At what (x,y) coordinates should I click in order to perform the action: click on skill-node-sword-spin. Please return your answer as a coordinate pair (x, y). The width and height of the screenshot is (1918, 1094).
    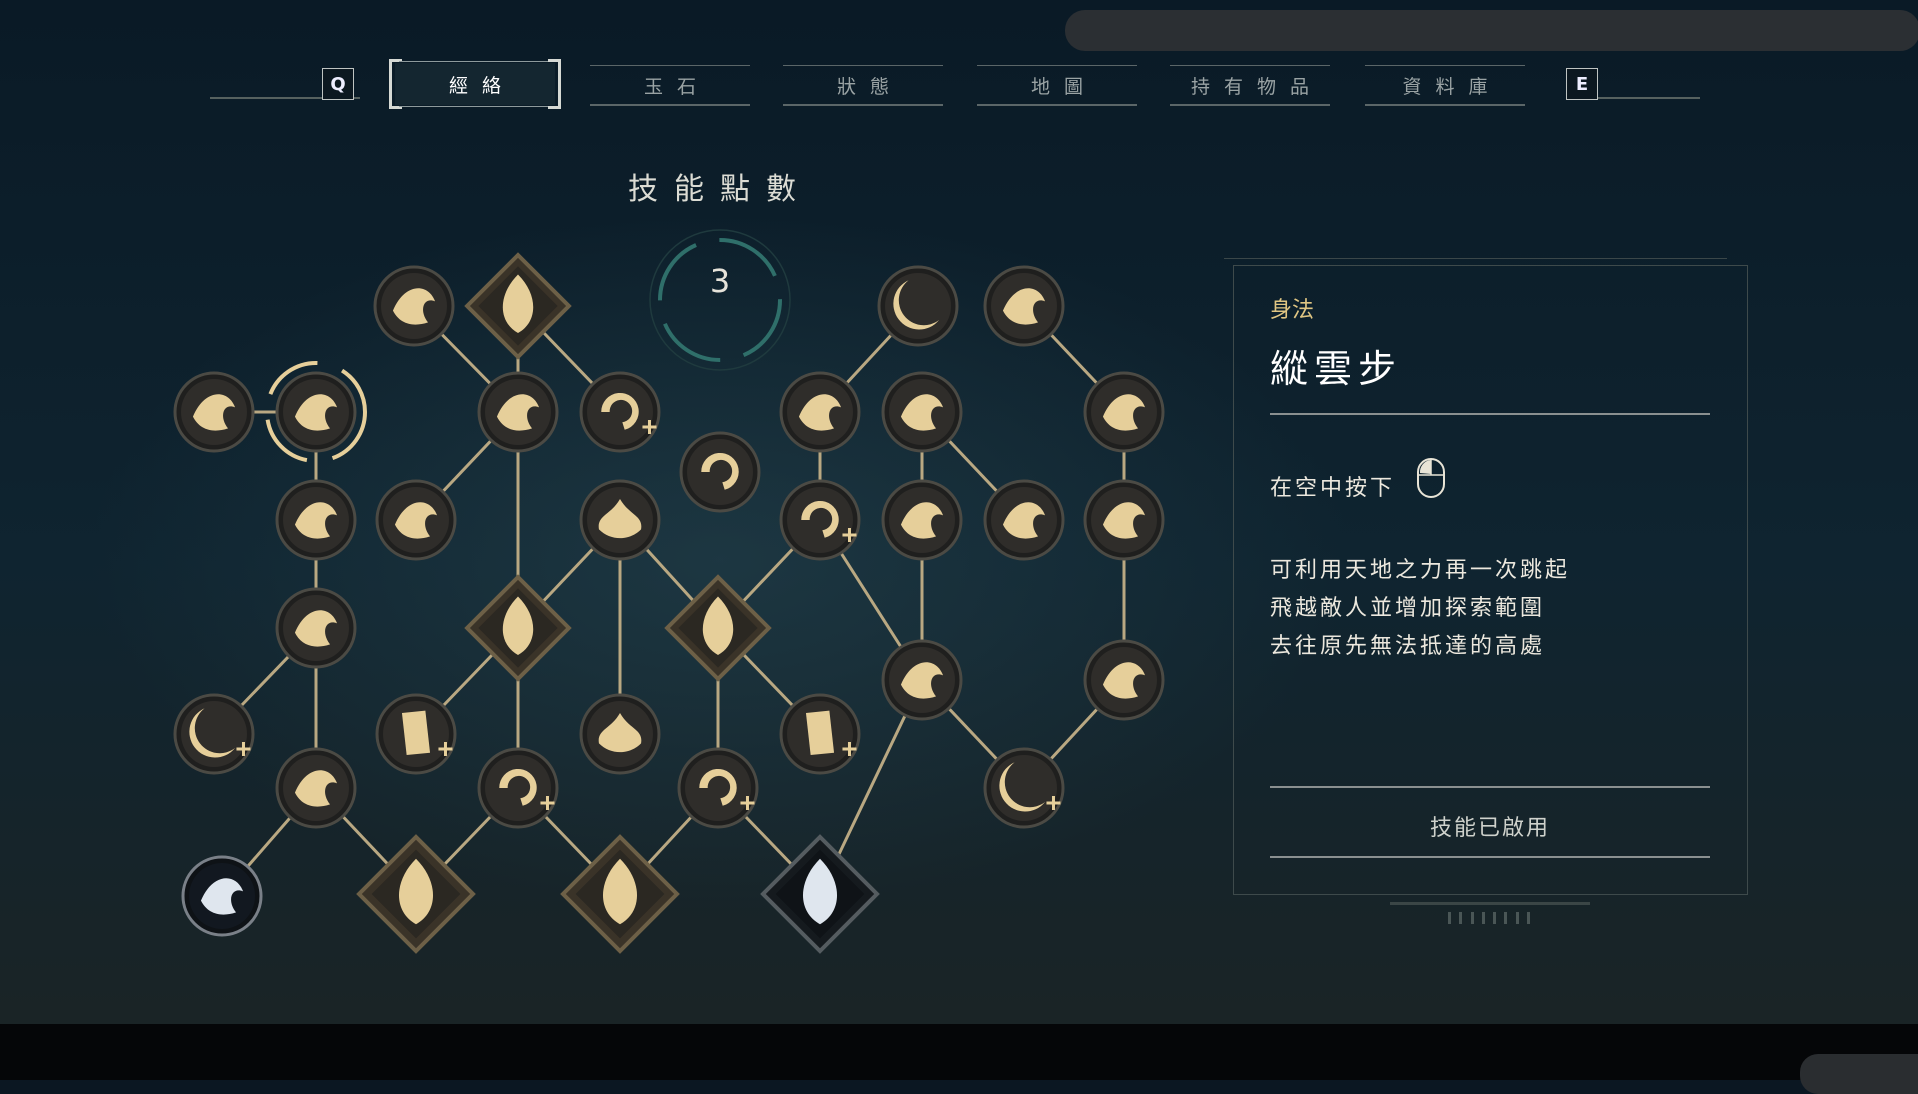
    Looking at the image, I should click on (720, 472).